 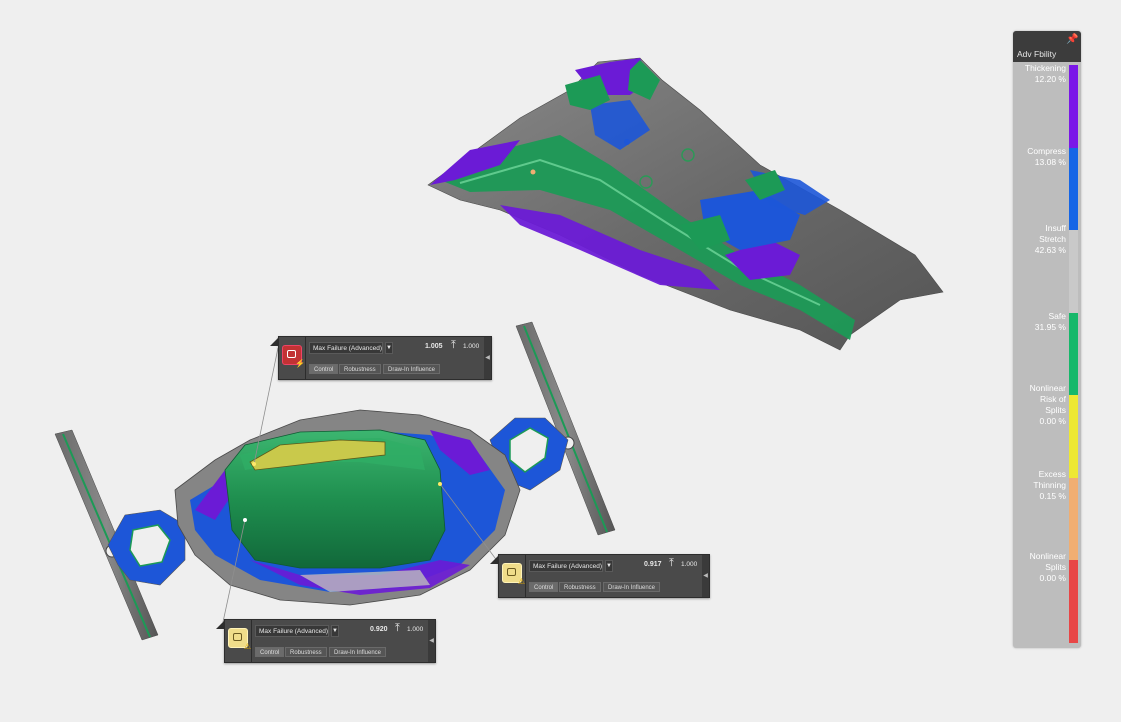 I want to click on legend-label: Insuff Stretch 42.63 %, so click(x=1050, y=239).